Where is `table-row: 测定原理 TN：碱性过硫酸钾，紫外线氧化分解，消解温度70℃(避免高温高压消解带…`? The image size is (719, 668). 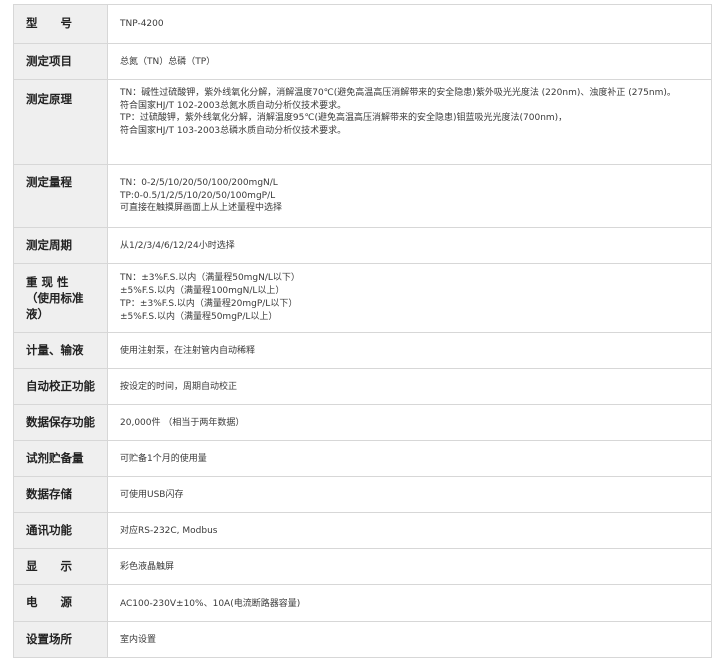
table-row: 测定原理 TN：碱性过硫酸钾，紫外线氧化分解，消解温度70℃(避免高温高压消解带… is located at coordinates (362, 122).